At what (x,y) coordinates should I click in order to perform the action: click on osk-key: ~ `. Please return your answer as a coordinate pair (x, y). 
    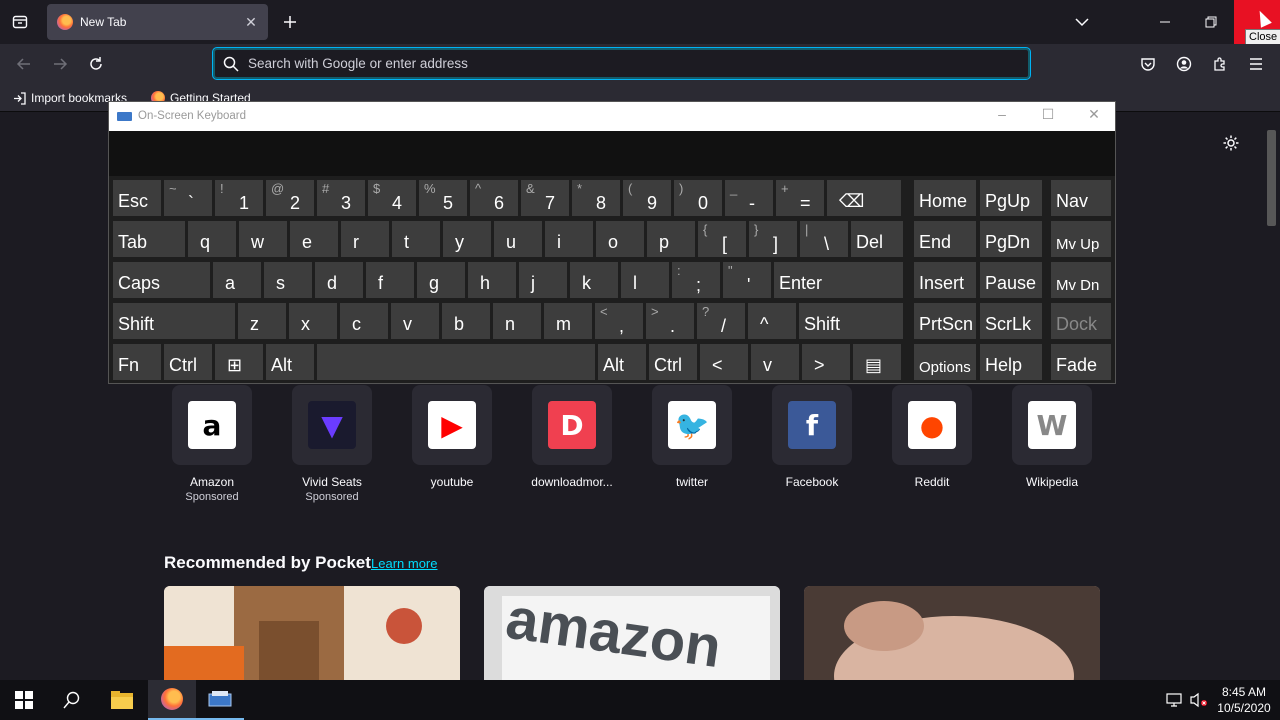
    Looking at the image, I should click on (188, 198).